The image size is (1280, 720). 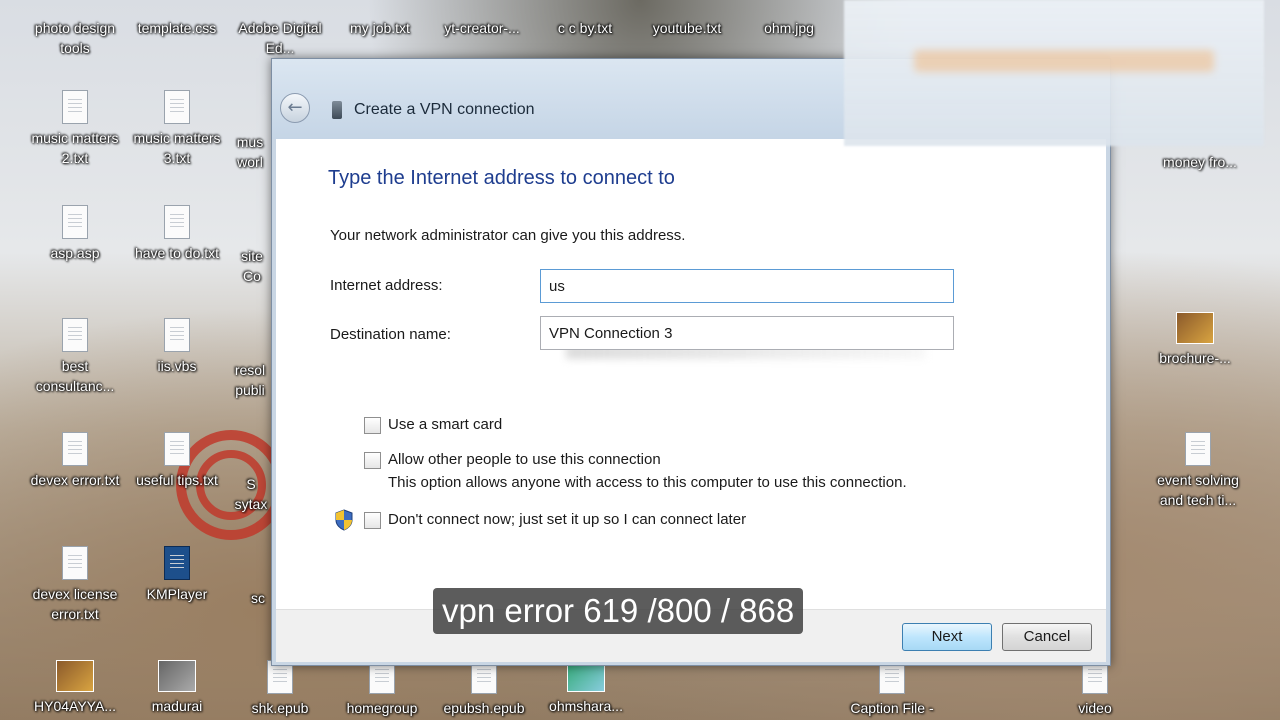 What do you see at coordinates (1054, 73) in the screenshot?
I see `blurred-region` at bounding box center [1054, 73].